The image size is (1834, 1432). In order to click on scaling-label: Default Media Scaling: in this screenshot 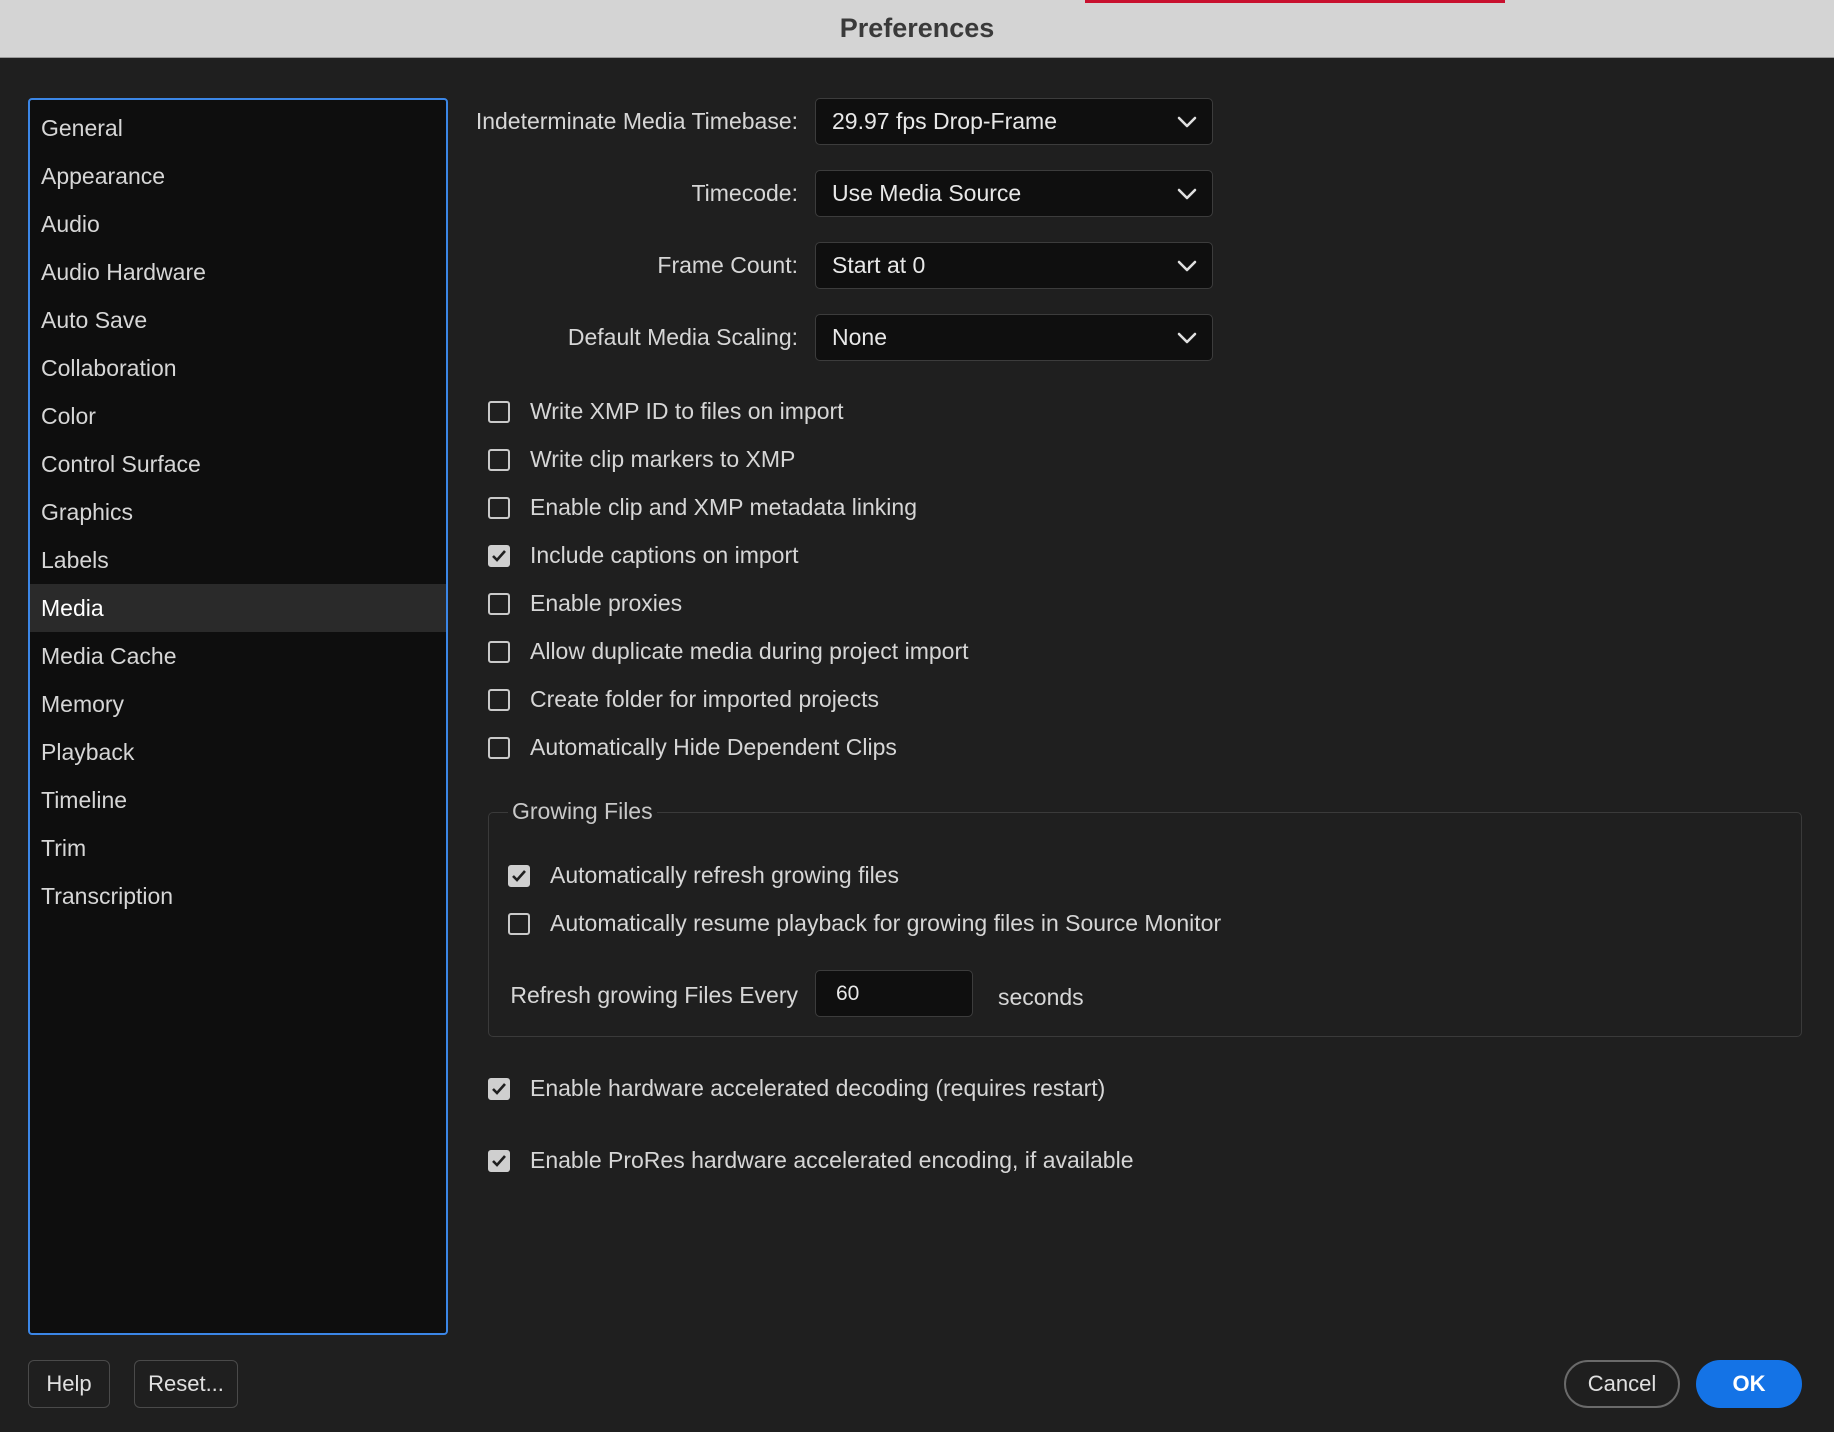, I will do `click(682, 337)`.